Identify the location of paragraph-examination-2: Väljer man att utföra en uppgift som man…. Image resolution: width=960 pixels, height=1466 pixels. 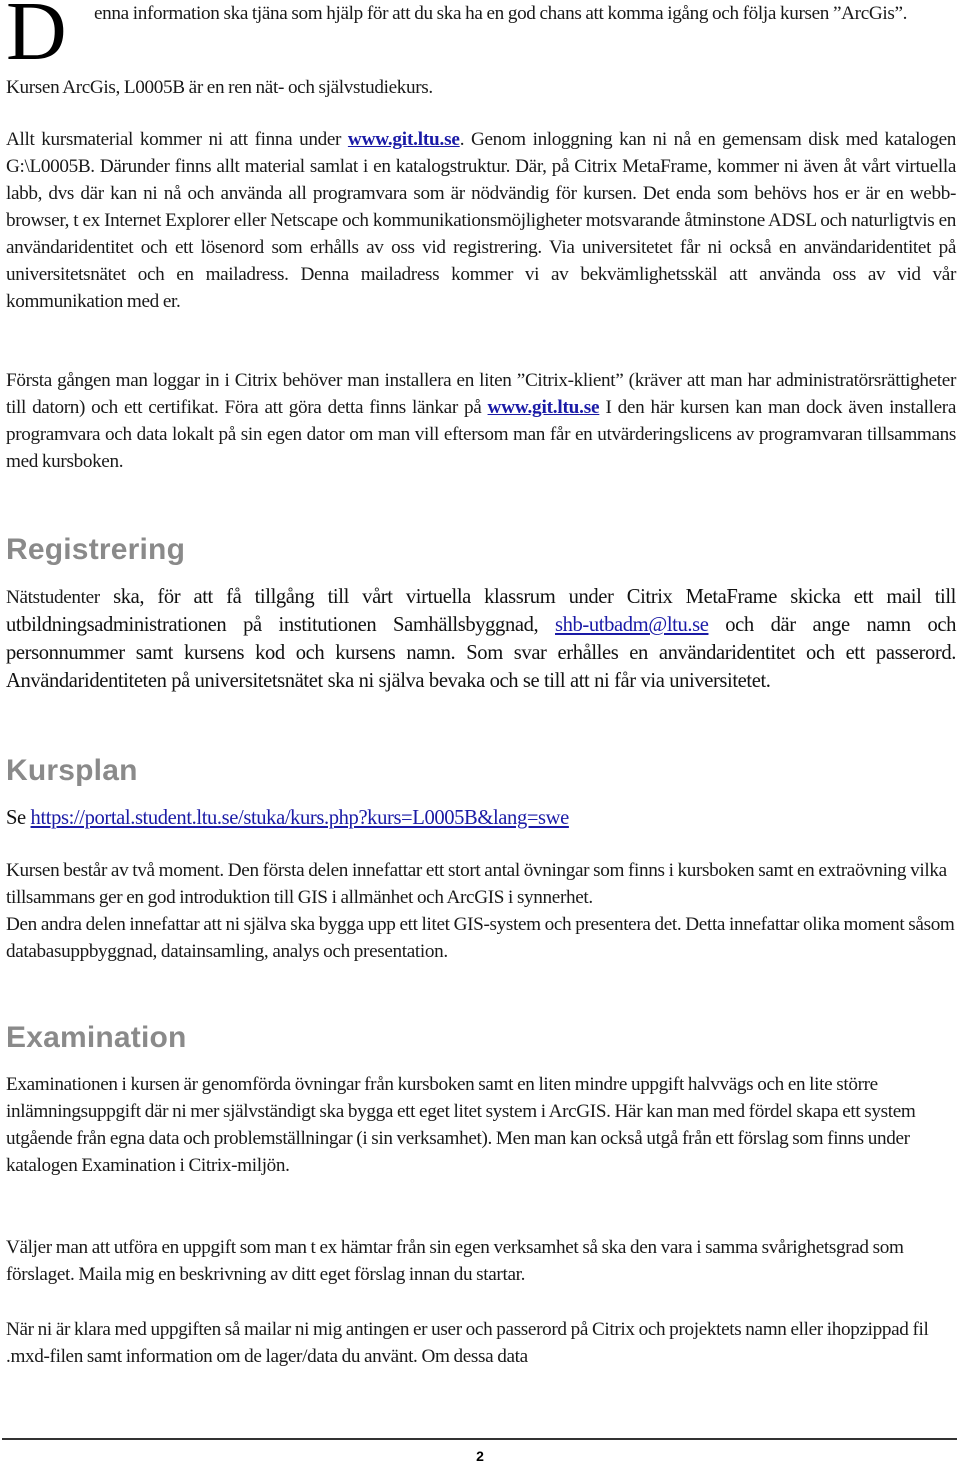
(455, 1261).